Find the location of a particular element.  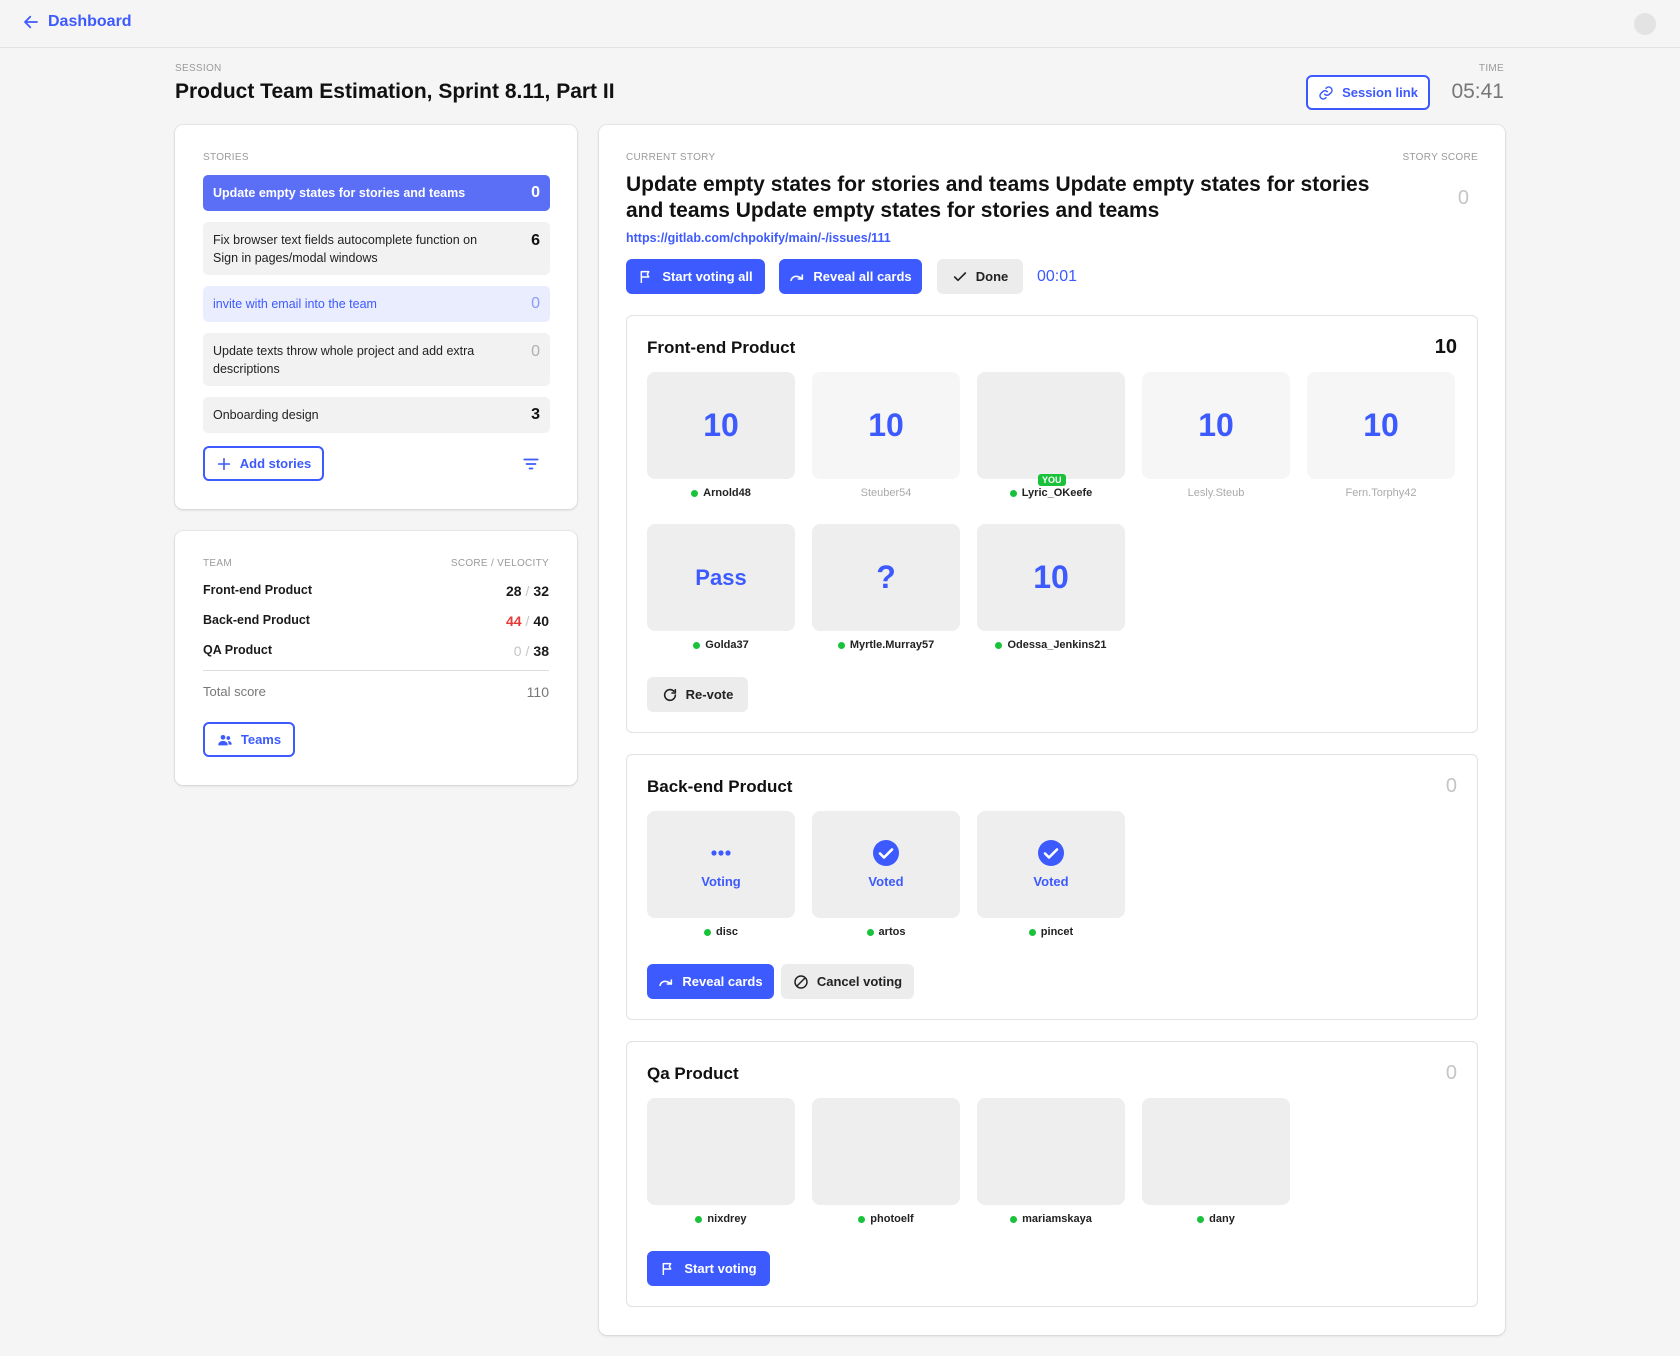

vote-card: Voting is located at coordinates (721, 864).